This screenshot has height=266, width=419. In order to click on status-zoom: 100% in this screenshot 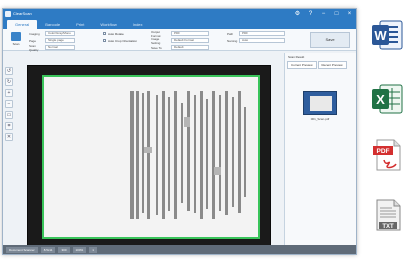, I will do `click(79, 249)`.